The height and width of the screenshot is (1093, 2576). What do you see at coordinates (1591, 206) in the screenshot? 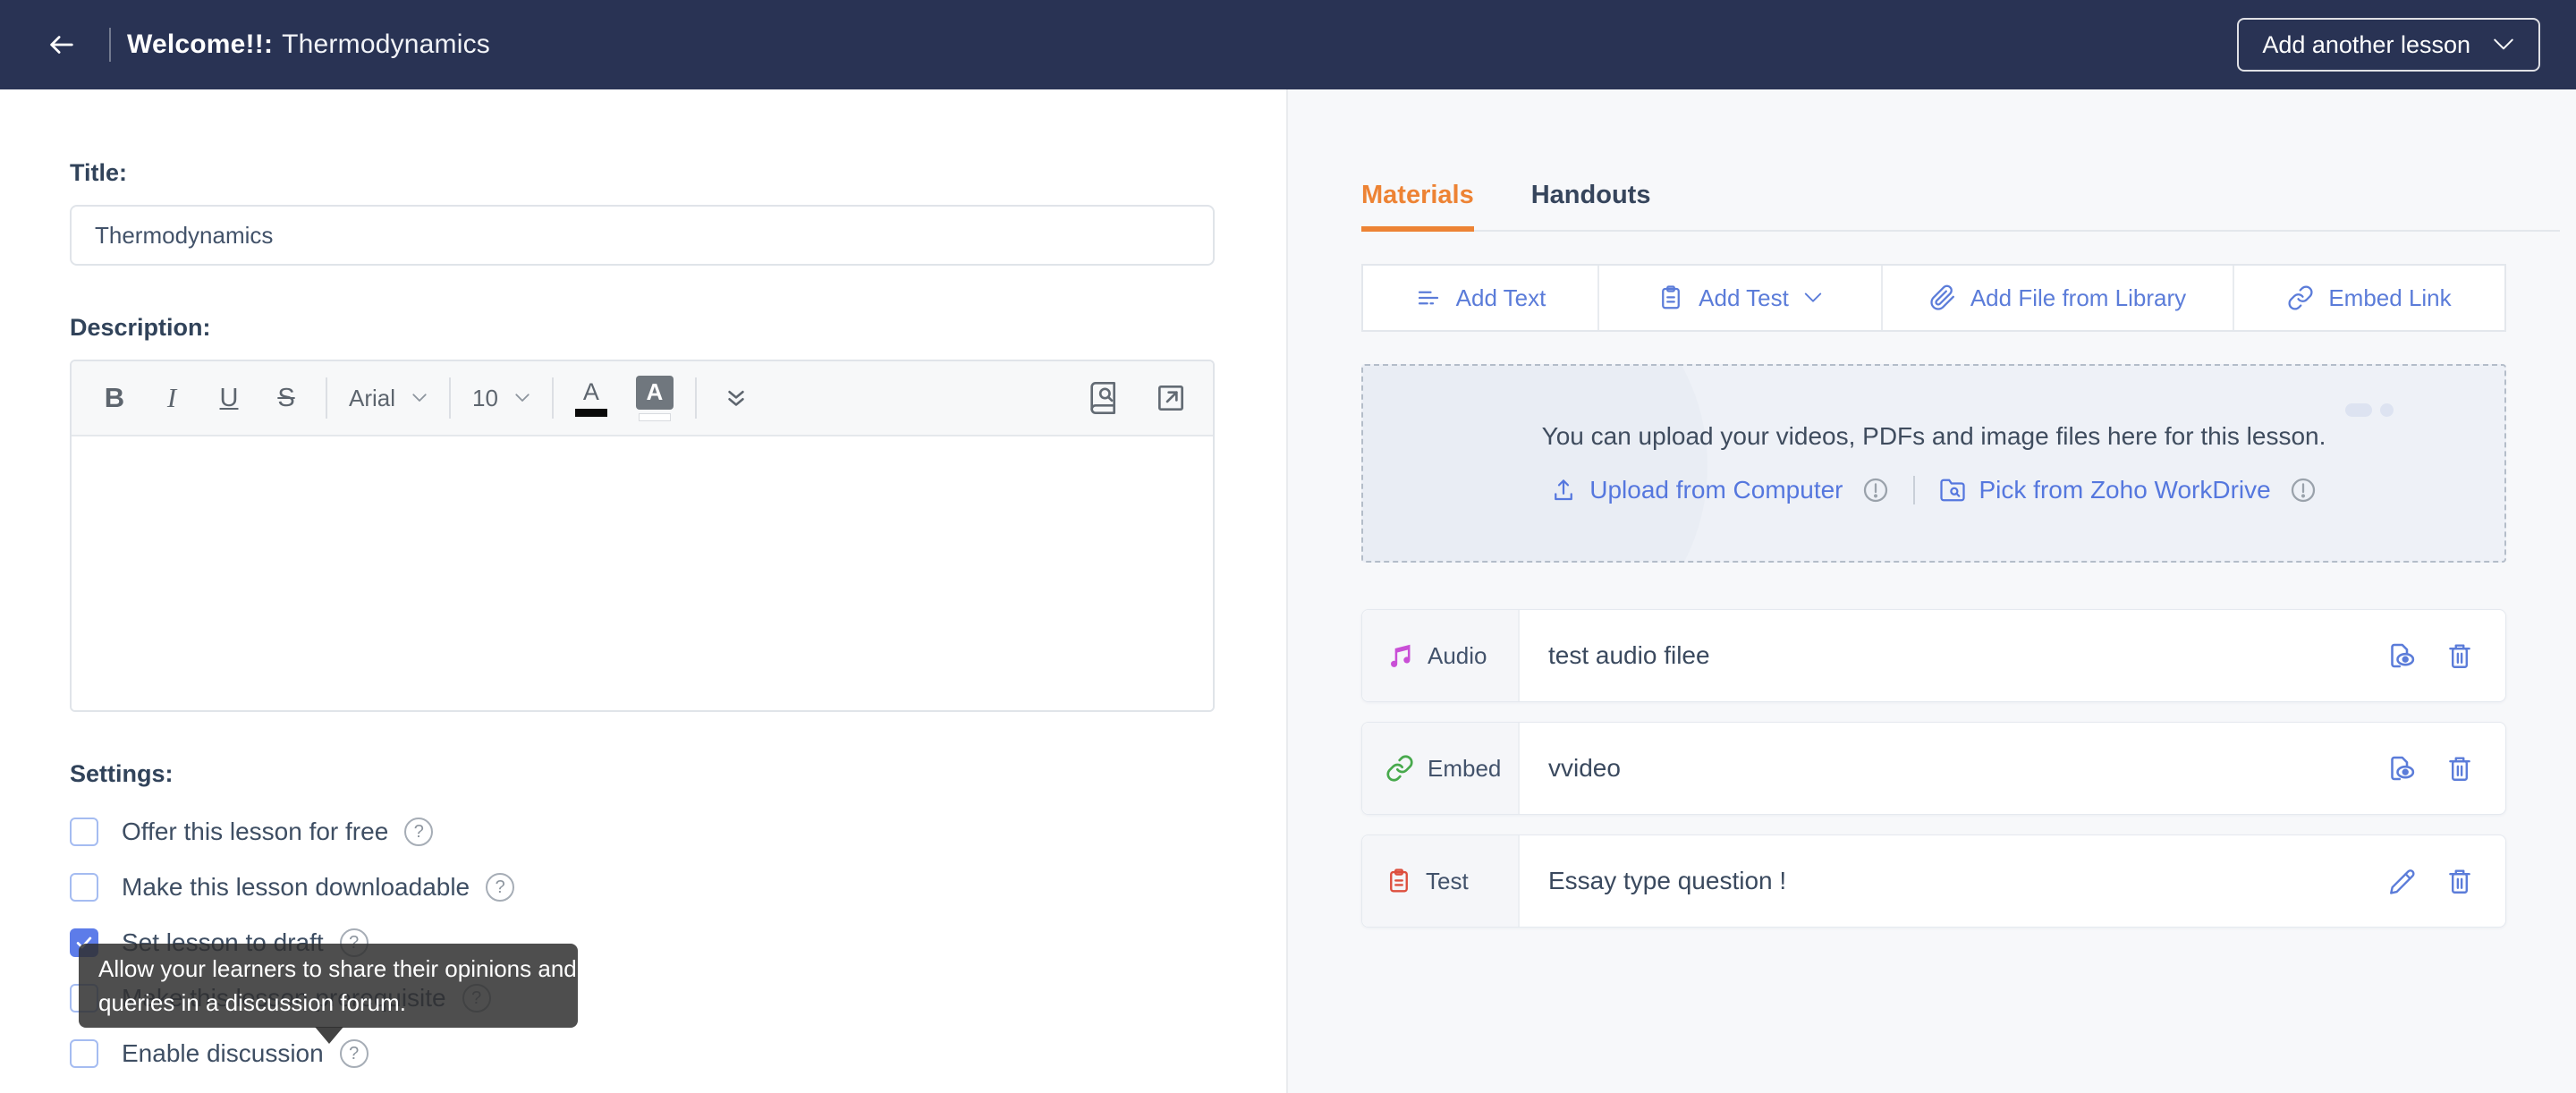
I see `tab-handouts: Handouts` at bounding box center [1591, 206].